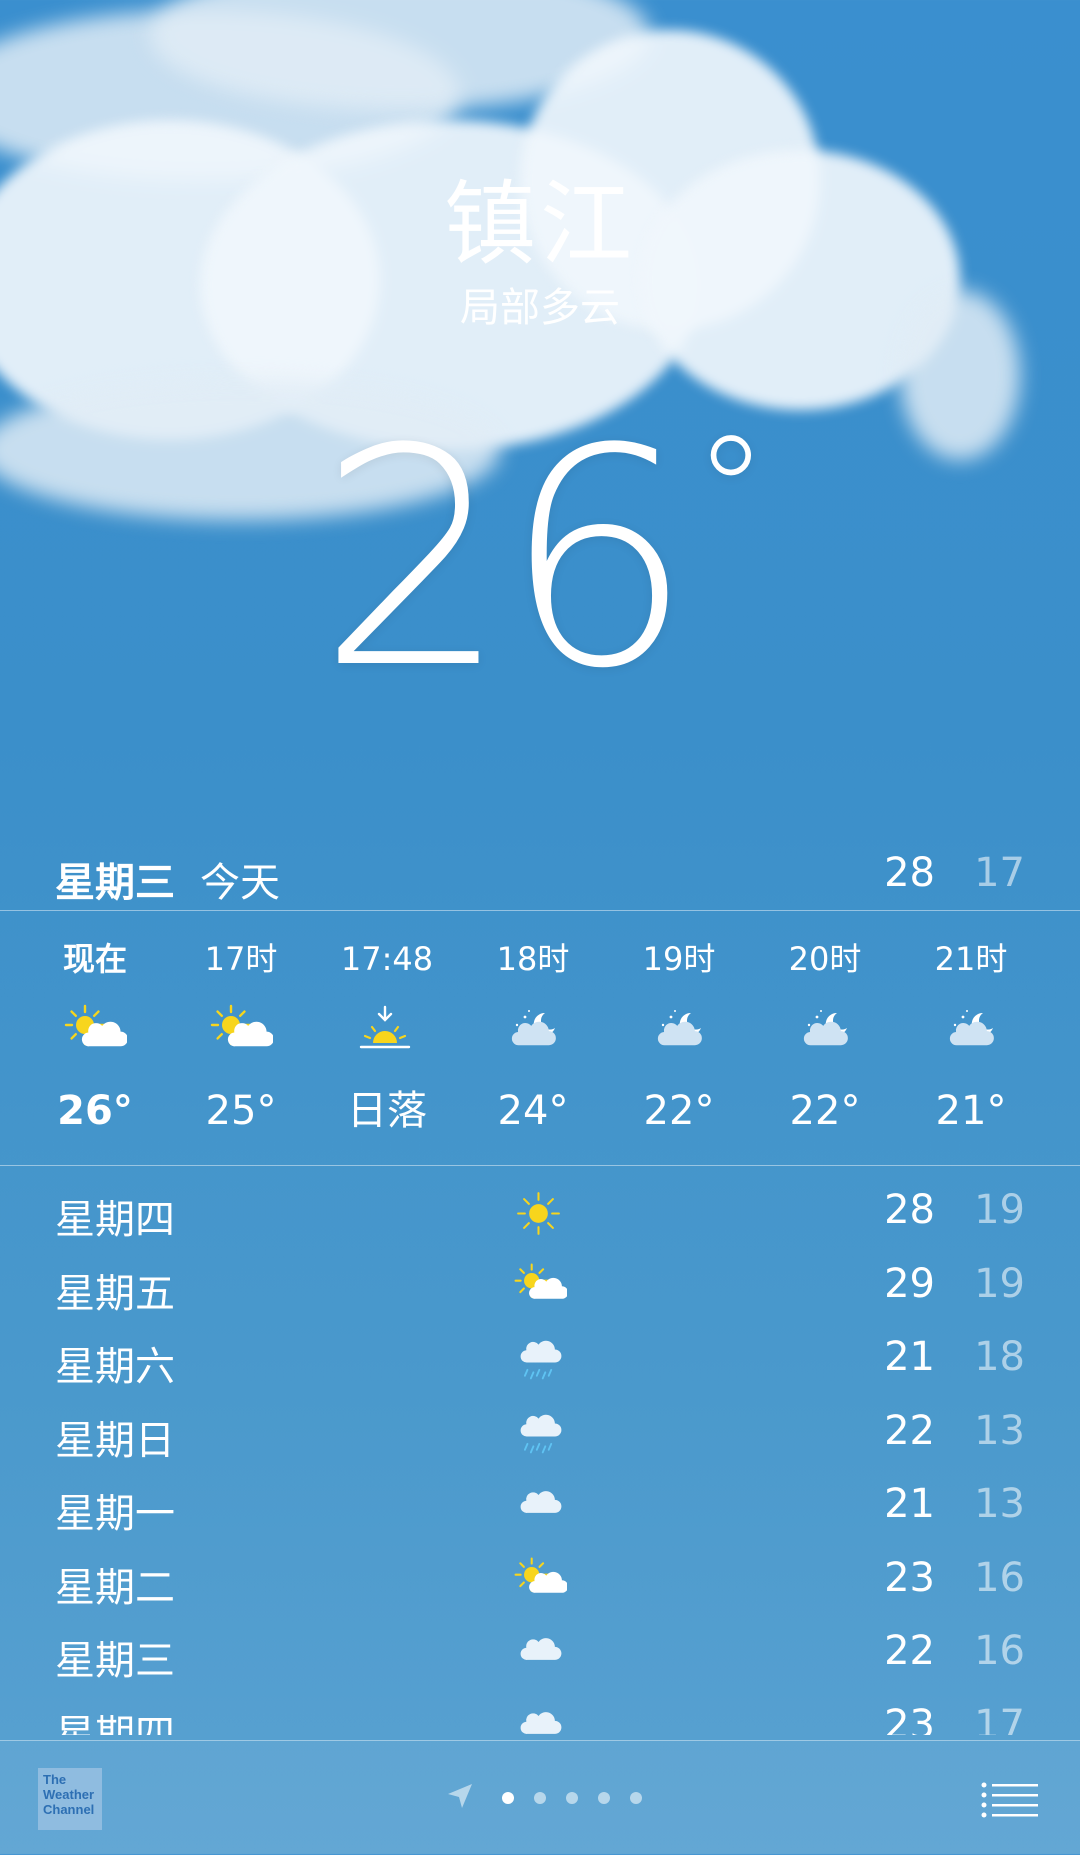  What do you see at coordinates (460, 1798) in the screenshot?
I see `location-arrow-icon` at bounding box center [460, 1798].